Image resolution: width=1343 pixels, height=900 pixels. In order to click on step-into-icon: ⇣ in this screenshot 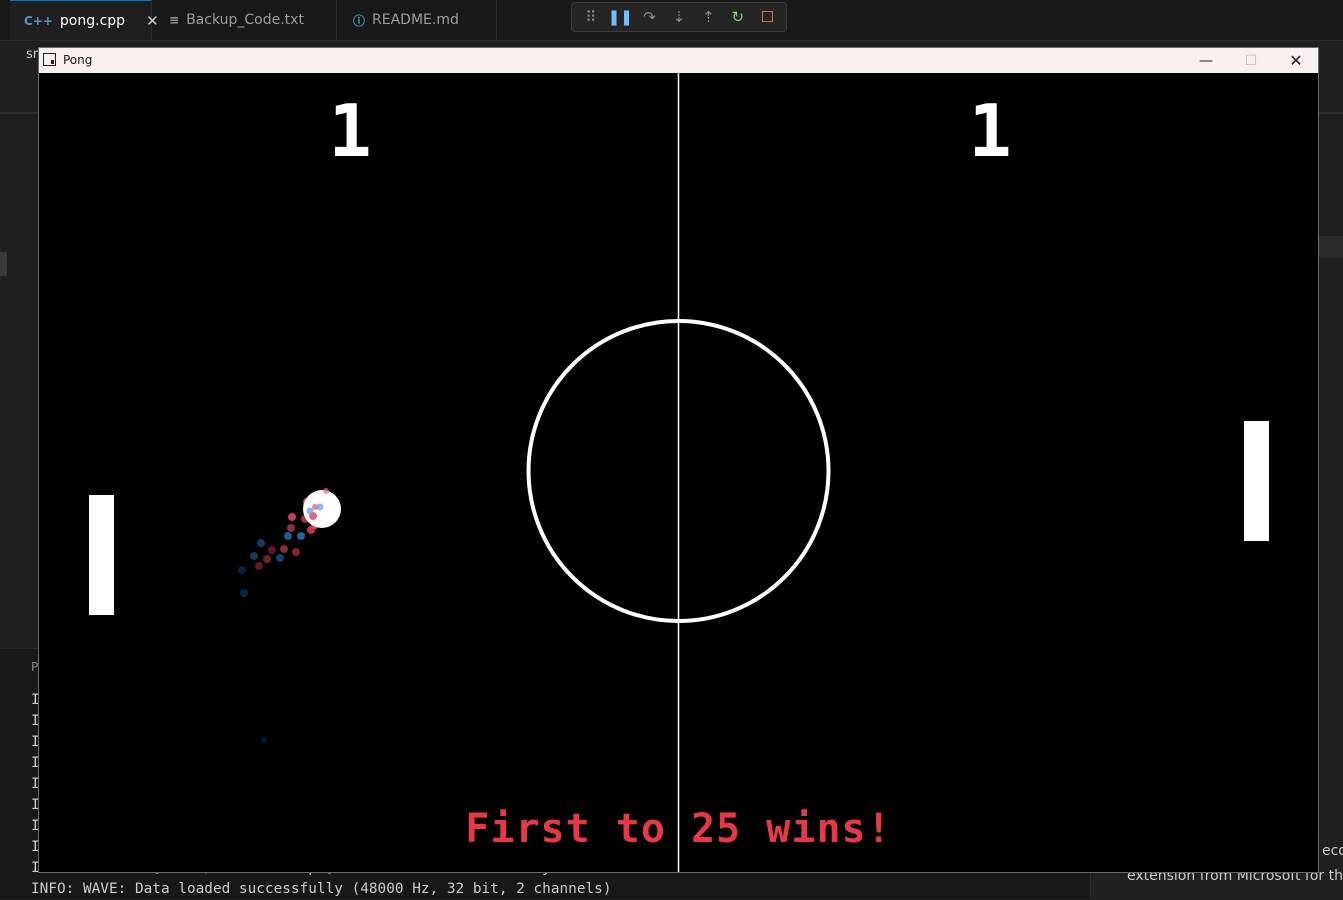, I will do `click(679, 17)`.